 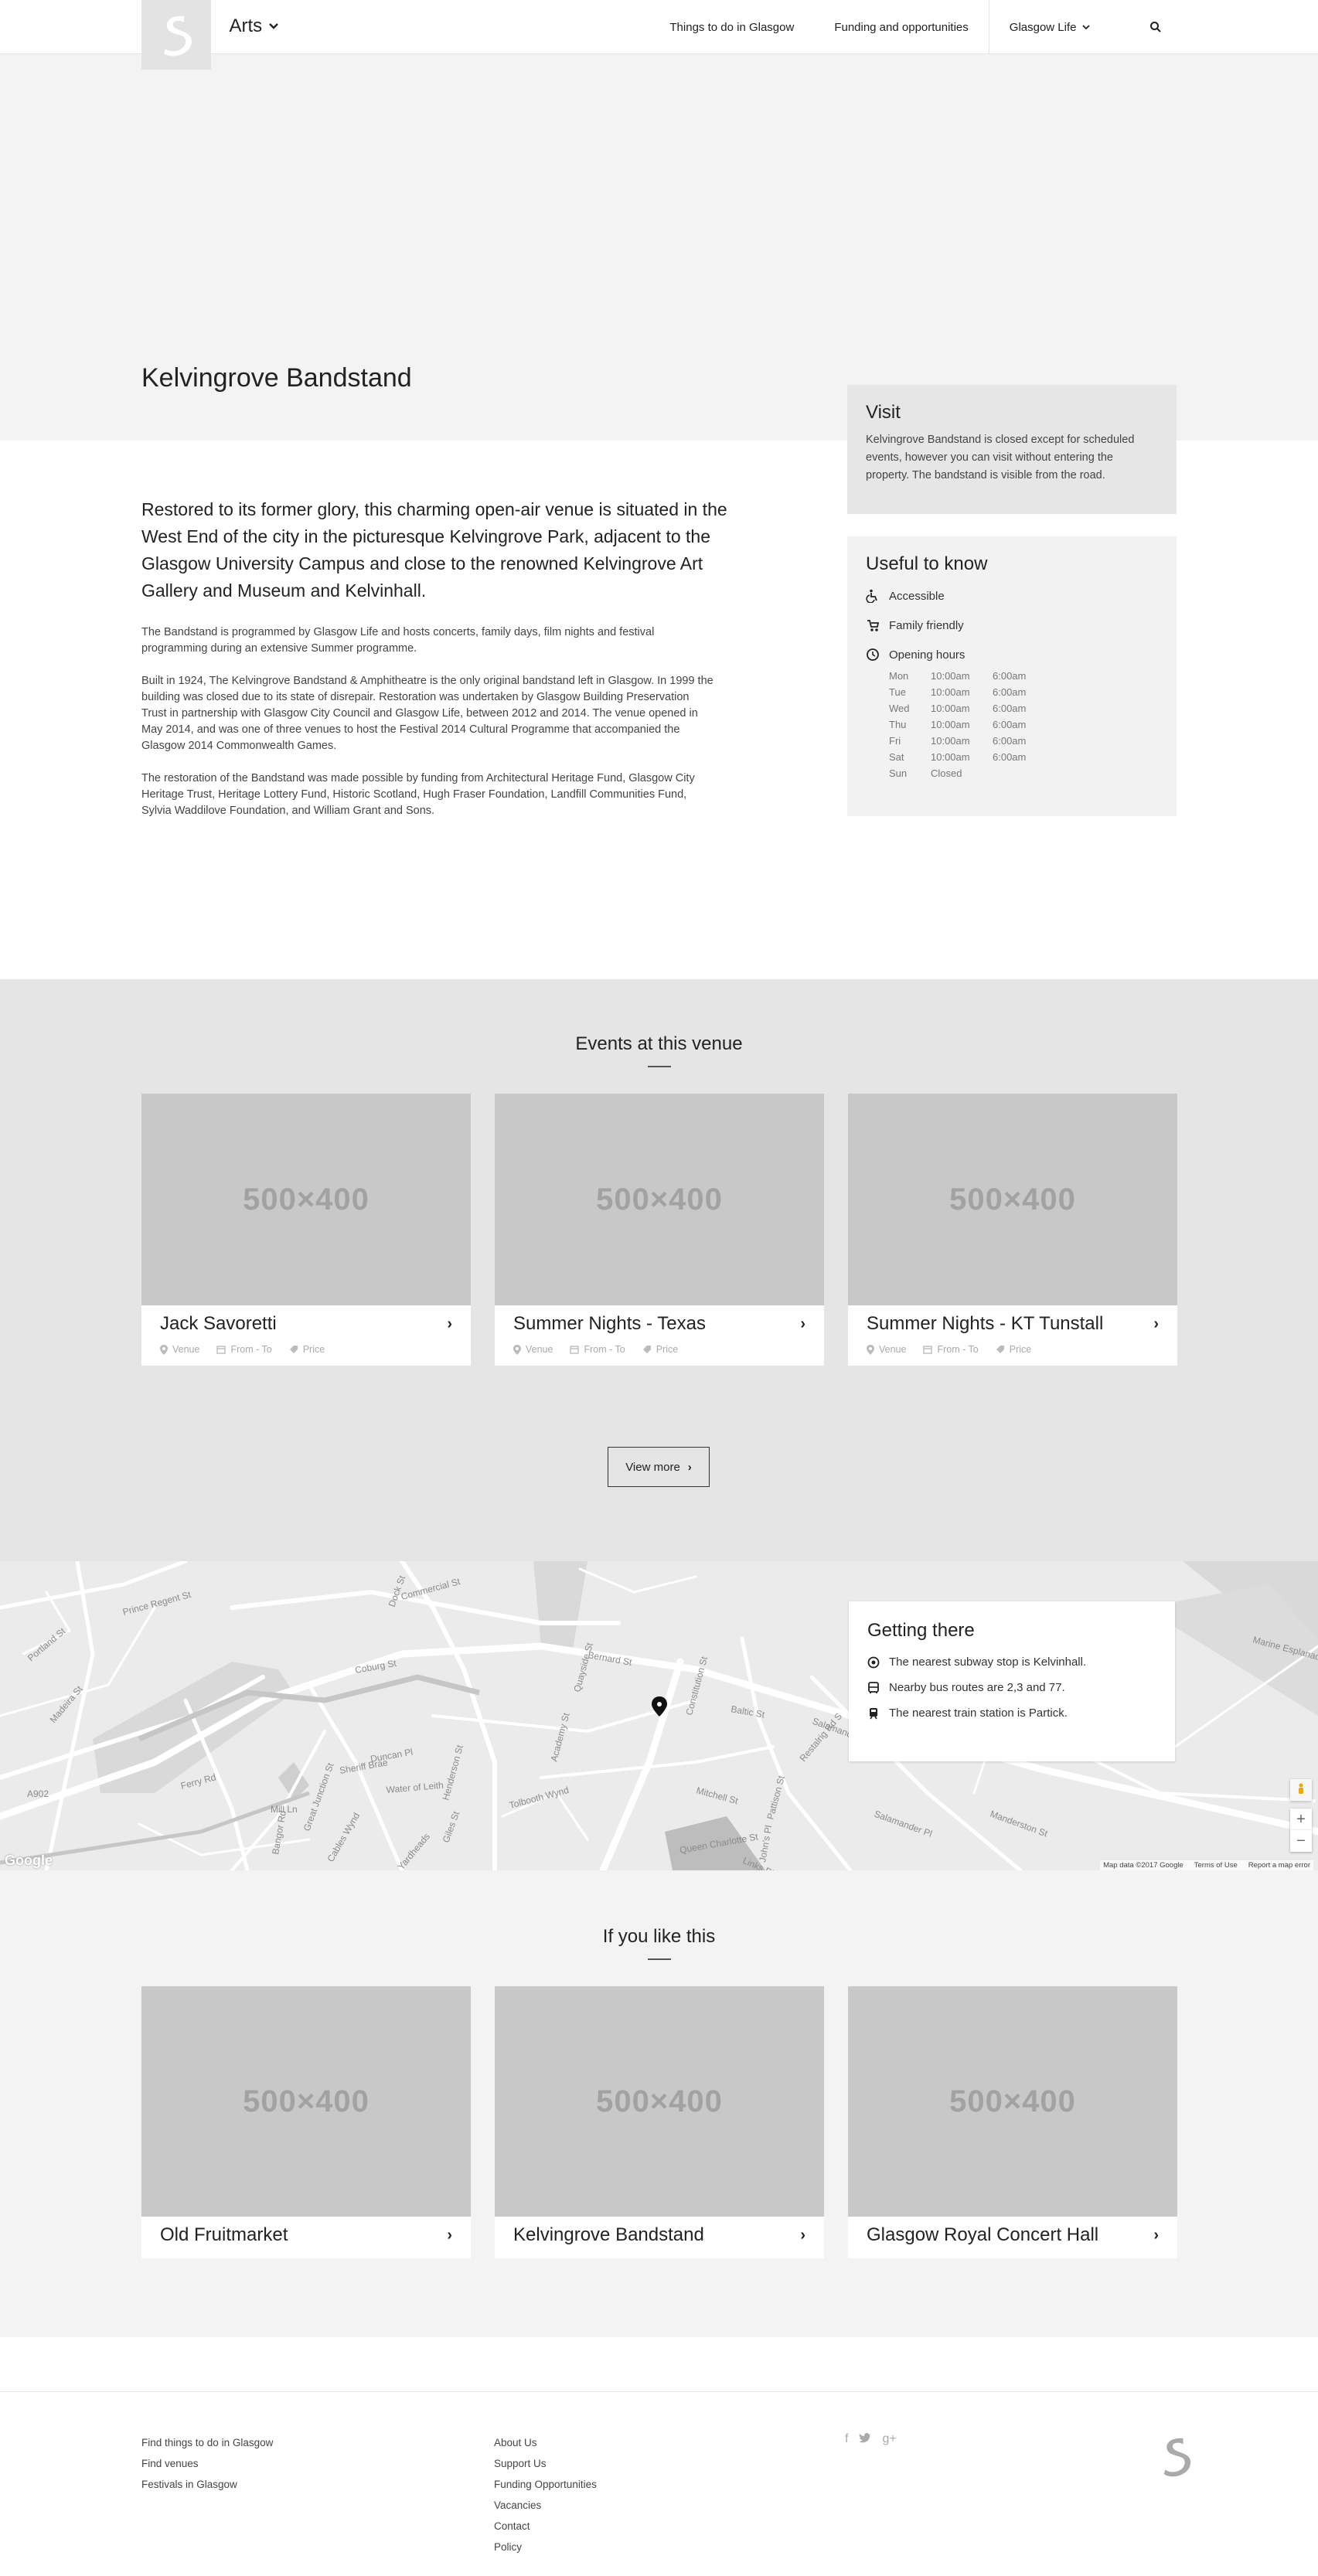 What do you see at coordinates (1301, 1841) in the screenshot?
I see `zoom-out-button: −` at bounding box center [1301, 1841].